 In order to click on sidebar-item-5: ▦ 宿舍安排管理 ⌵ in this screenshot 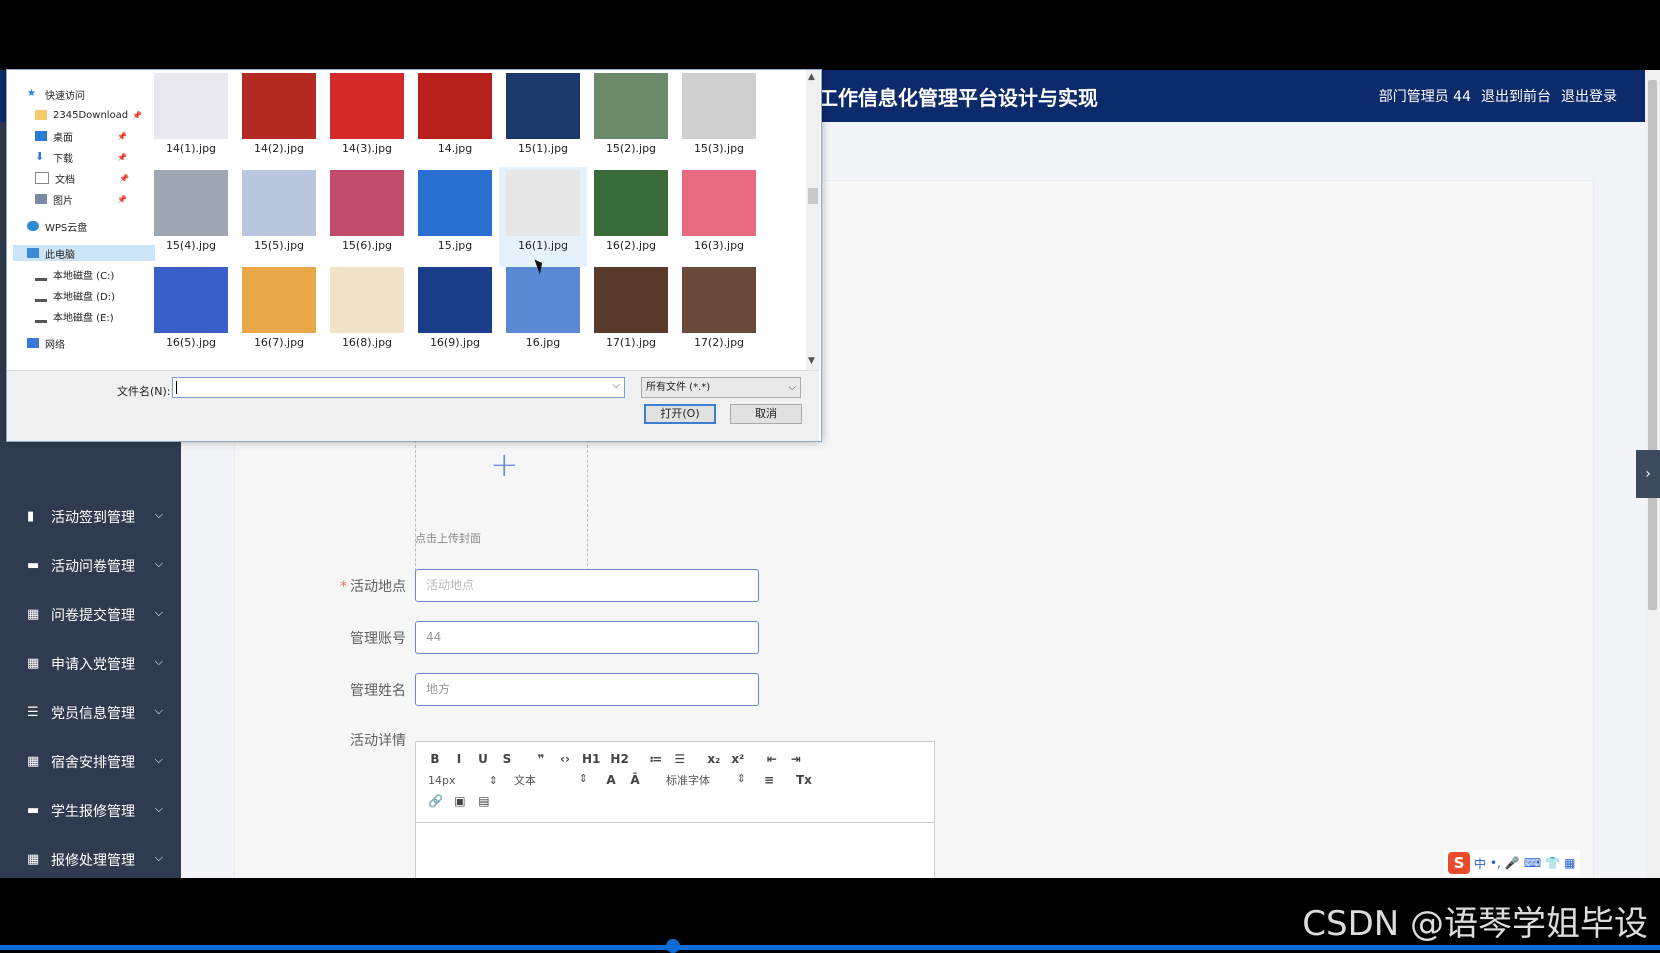, I will do `click(90, 761)`.